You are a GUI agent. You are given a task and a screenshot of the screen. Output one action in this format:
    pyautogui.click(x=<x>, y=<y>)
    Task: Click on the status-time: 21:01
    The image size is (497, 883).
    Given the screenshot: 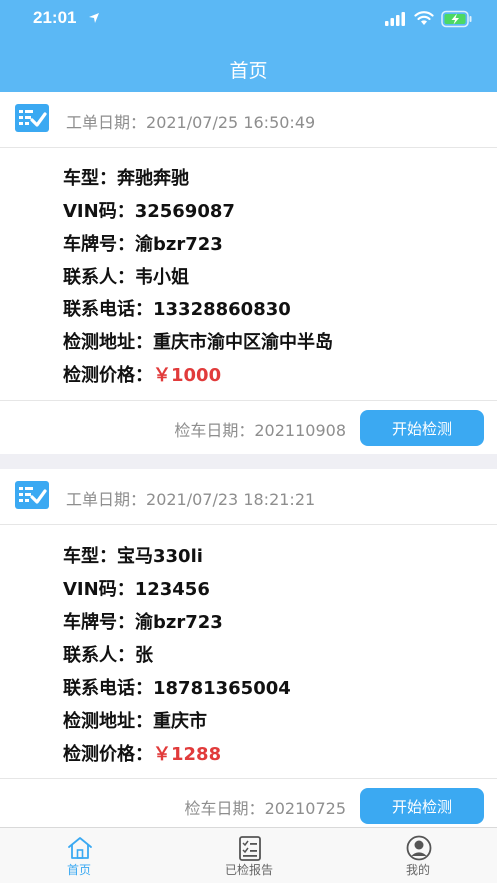 What is the action you would take?
    pyautogui.click(x=55, y=17)
    